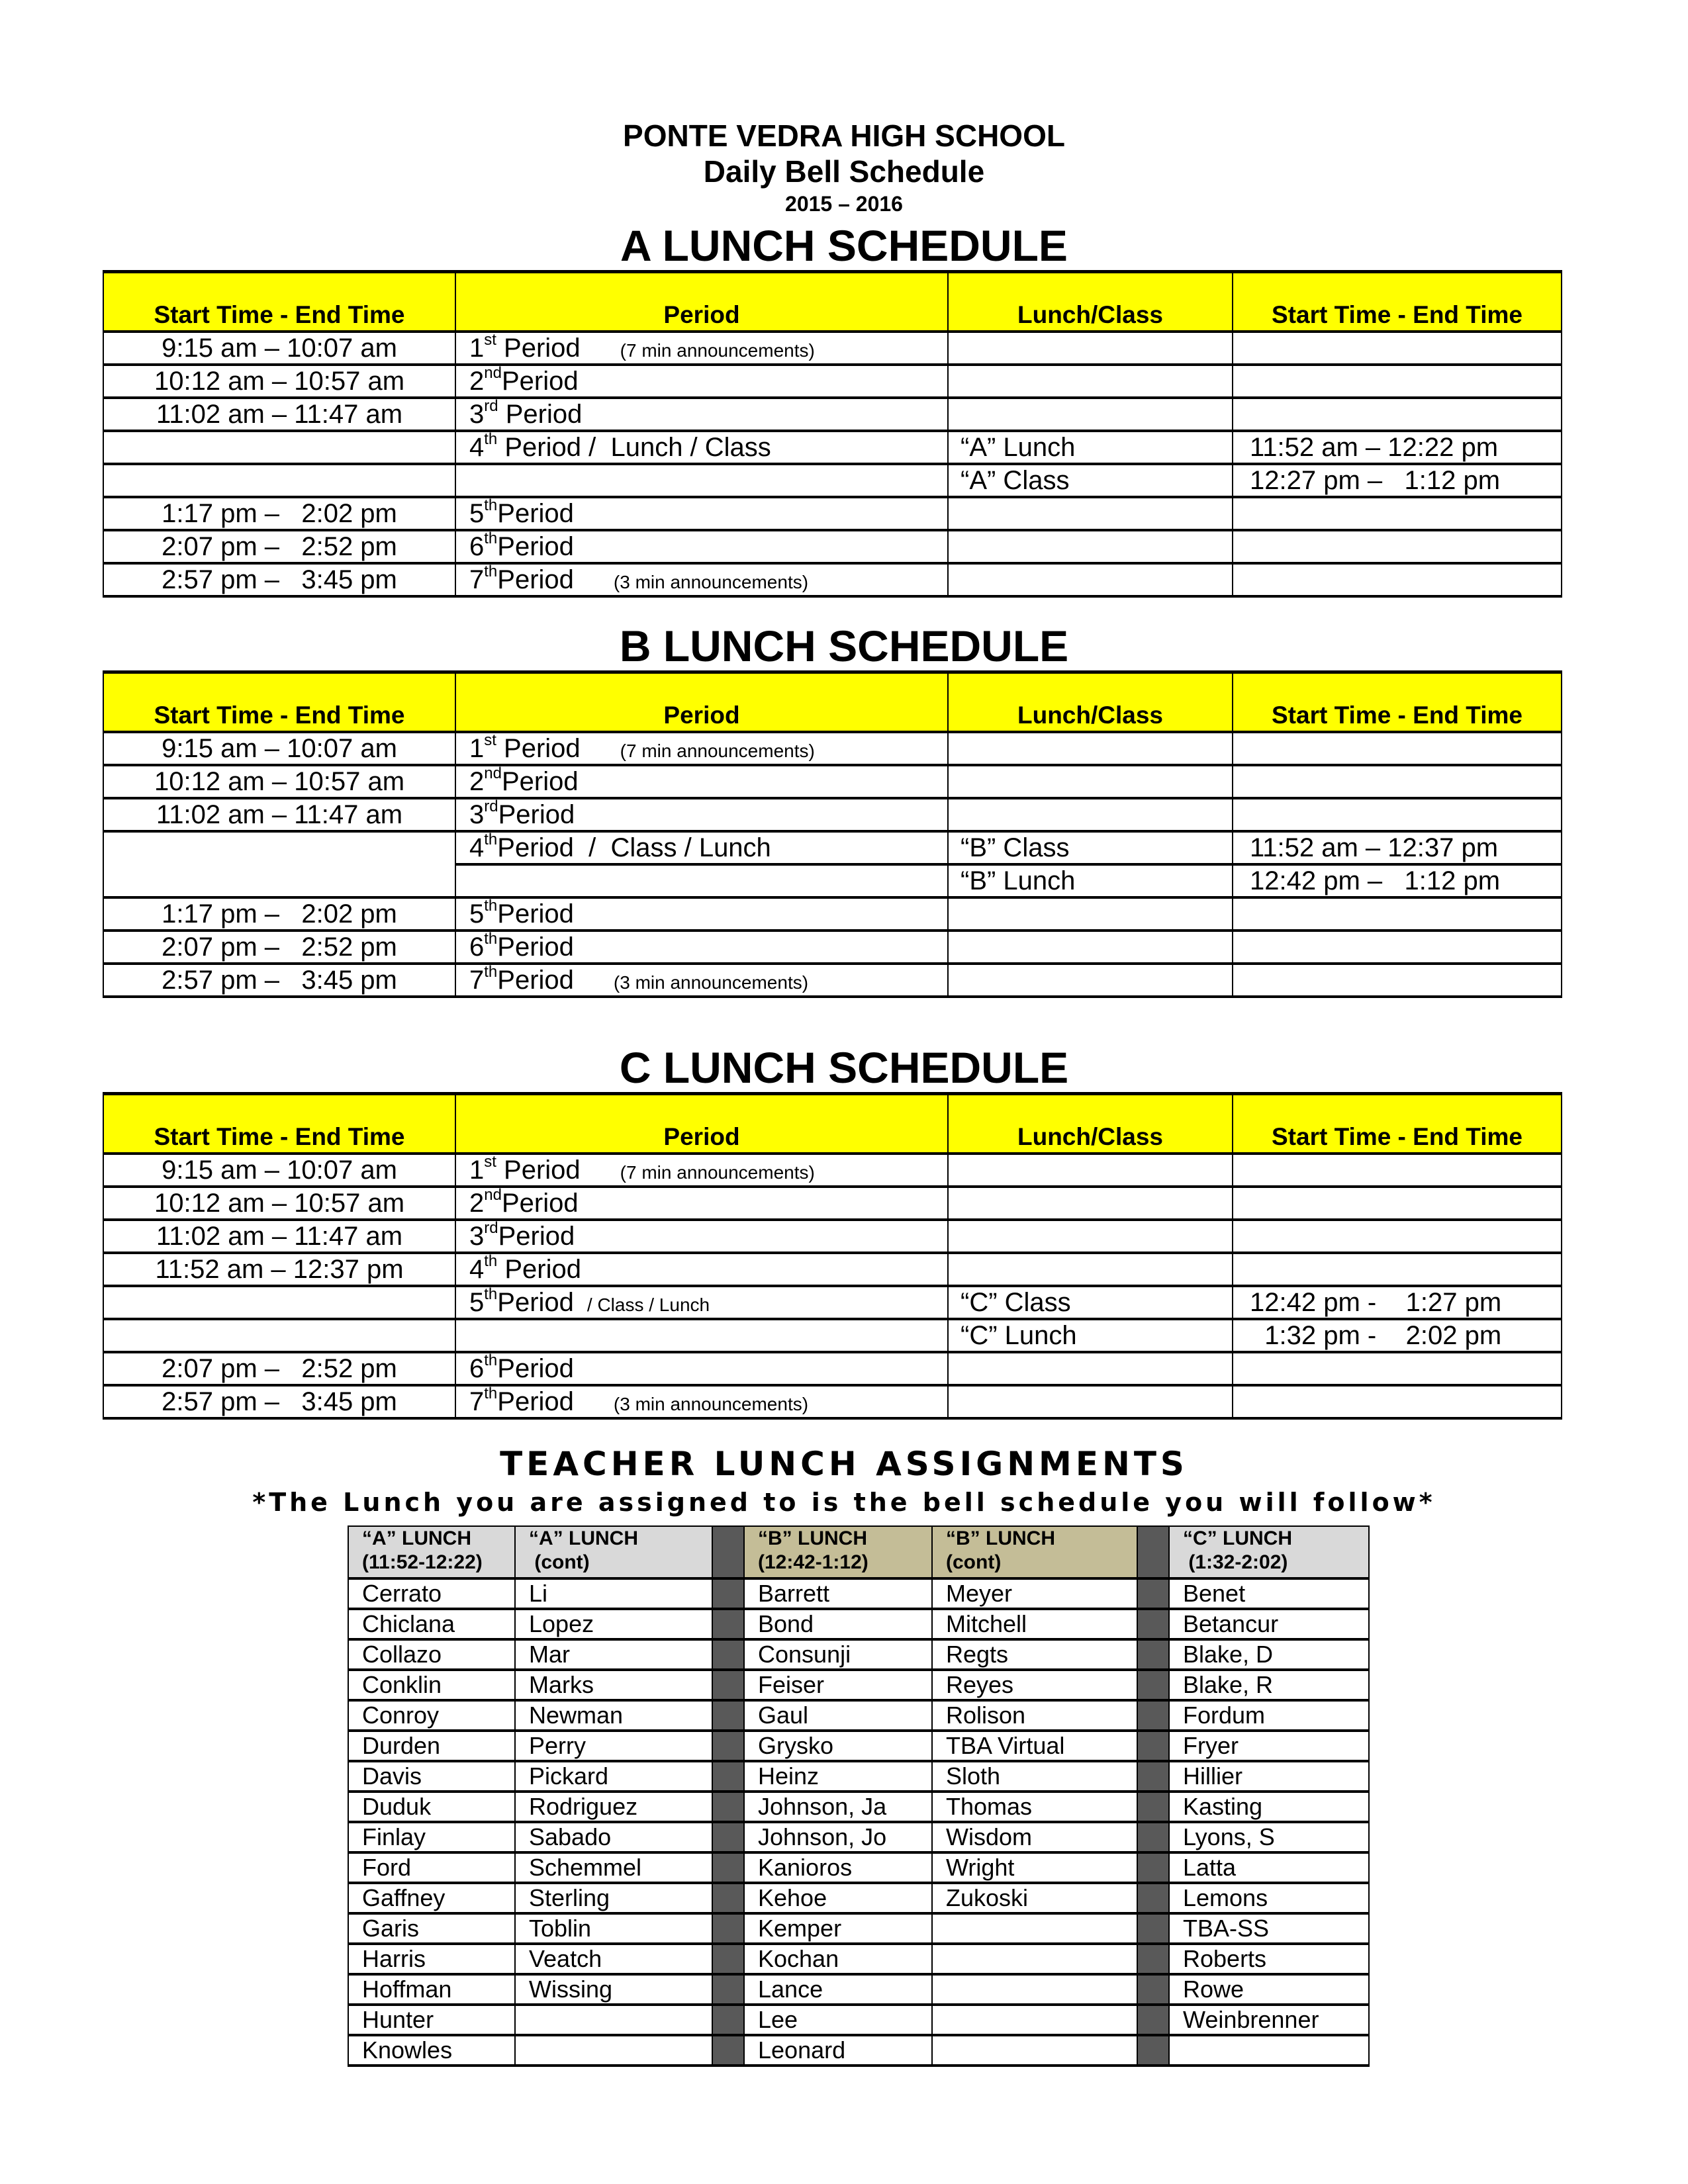 Image resolution: width=1688 pixels, height=2184 pixels. What do you see at coordinates (844, 171) in the screenshot?
I see `document-subtitle: Daily Bell Schedule` at bounding box center [844, 171].